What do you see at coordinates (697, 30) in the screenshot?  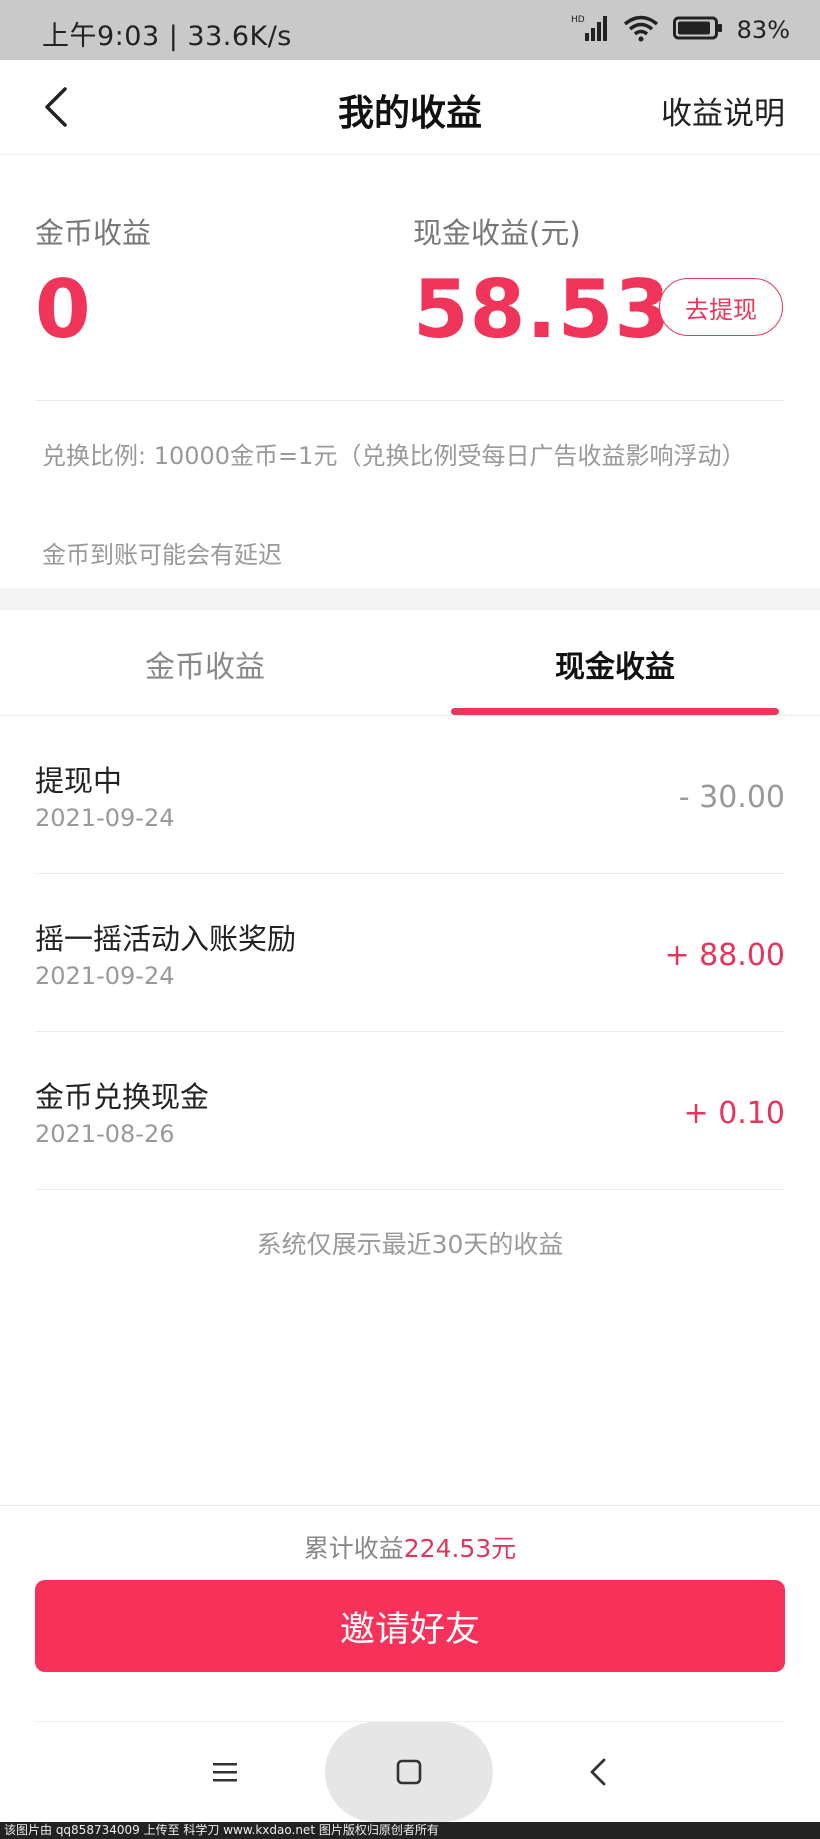 I see `battery-icon` at bounding box center [697, 30].